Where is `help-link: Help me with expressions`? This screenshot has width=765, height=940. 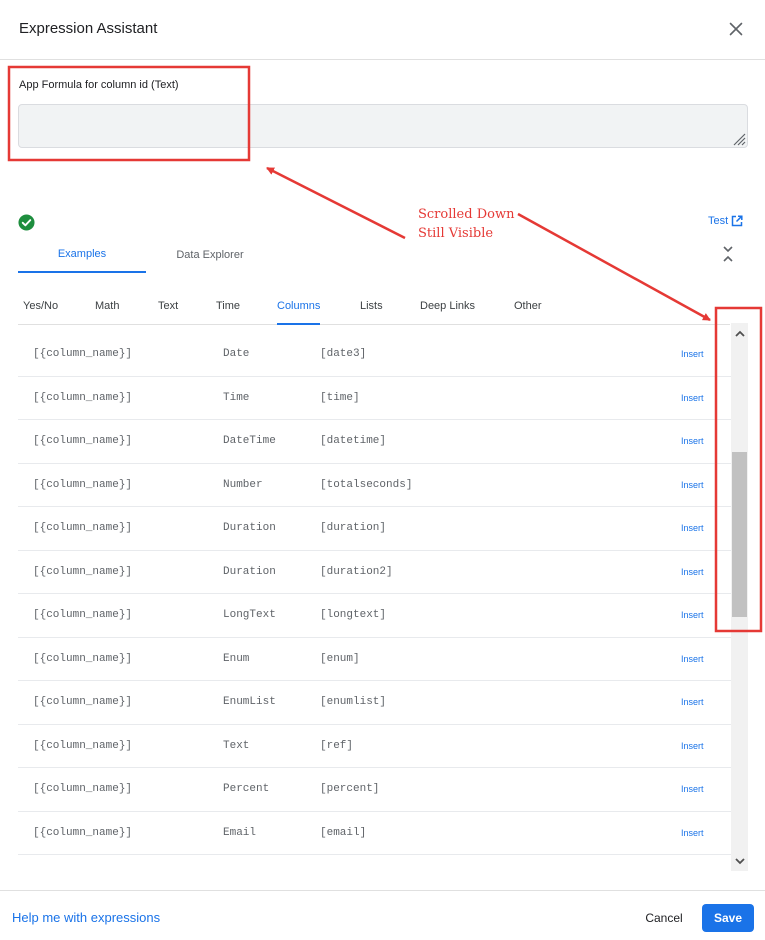
help-link: Help me with expressions is located at coordinates (86, 917).